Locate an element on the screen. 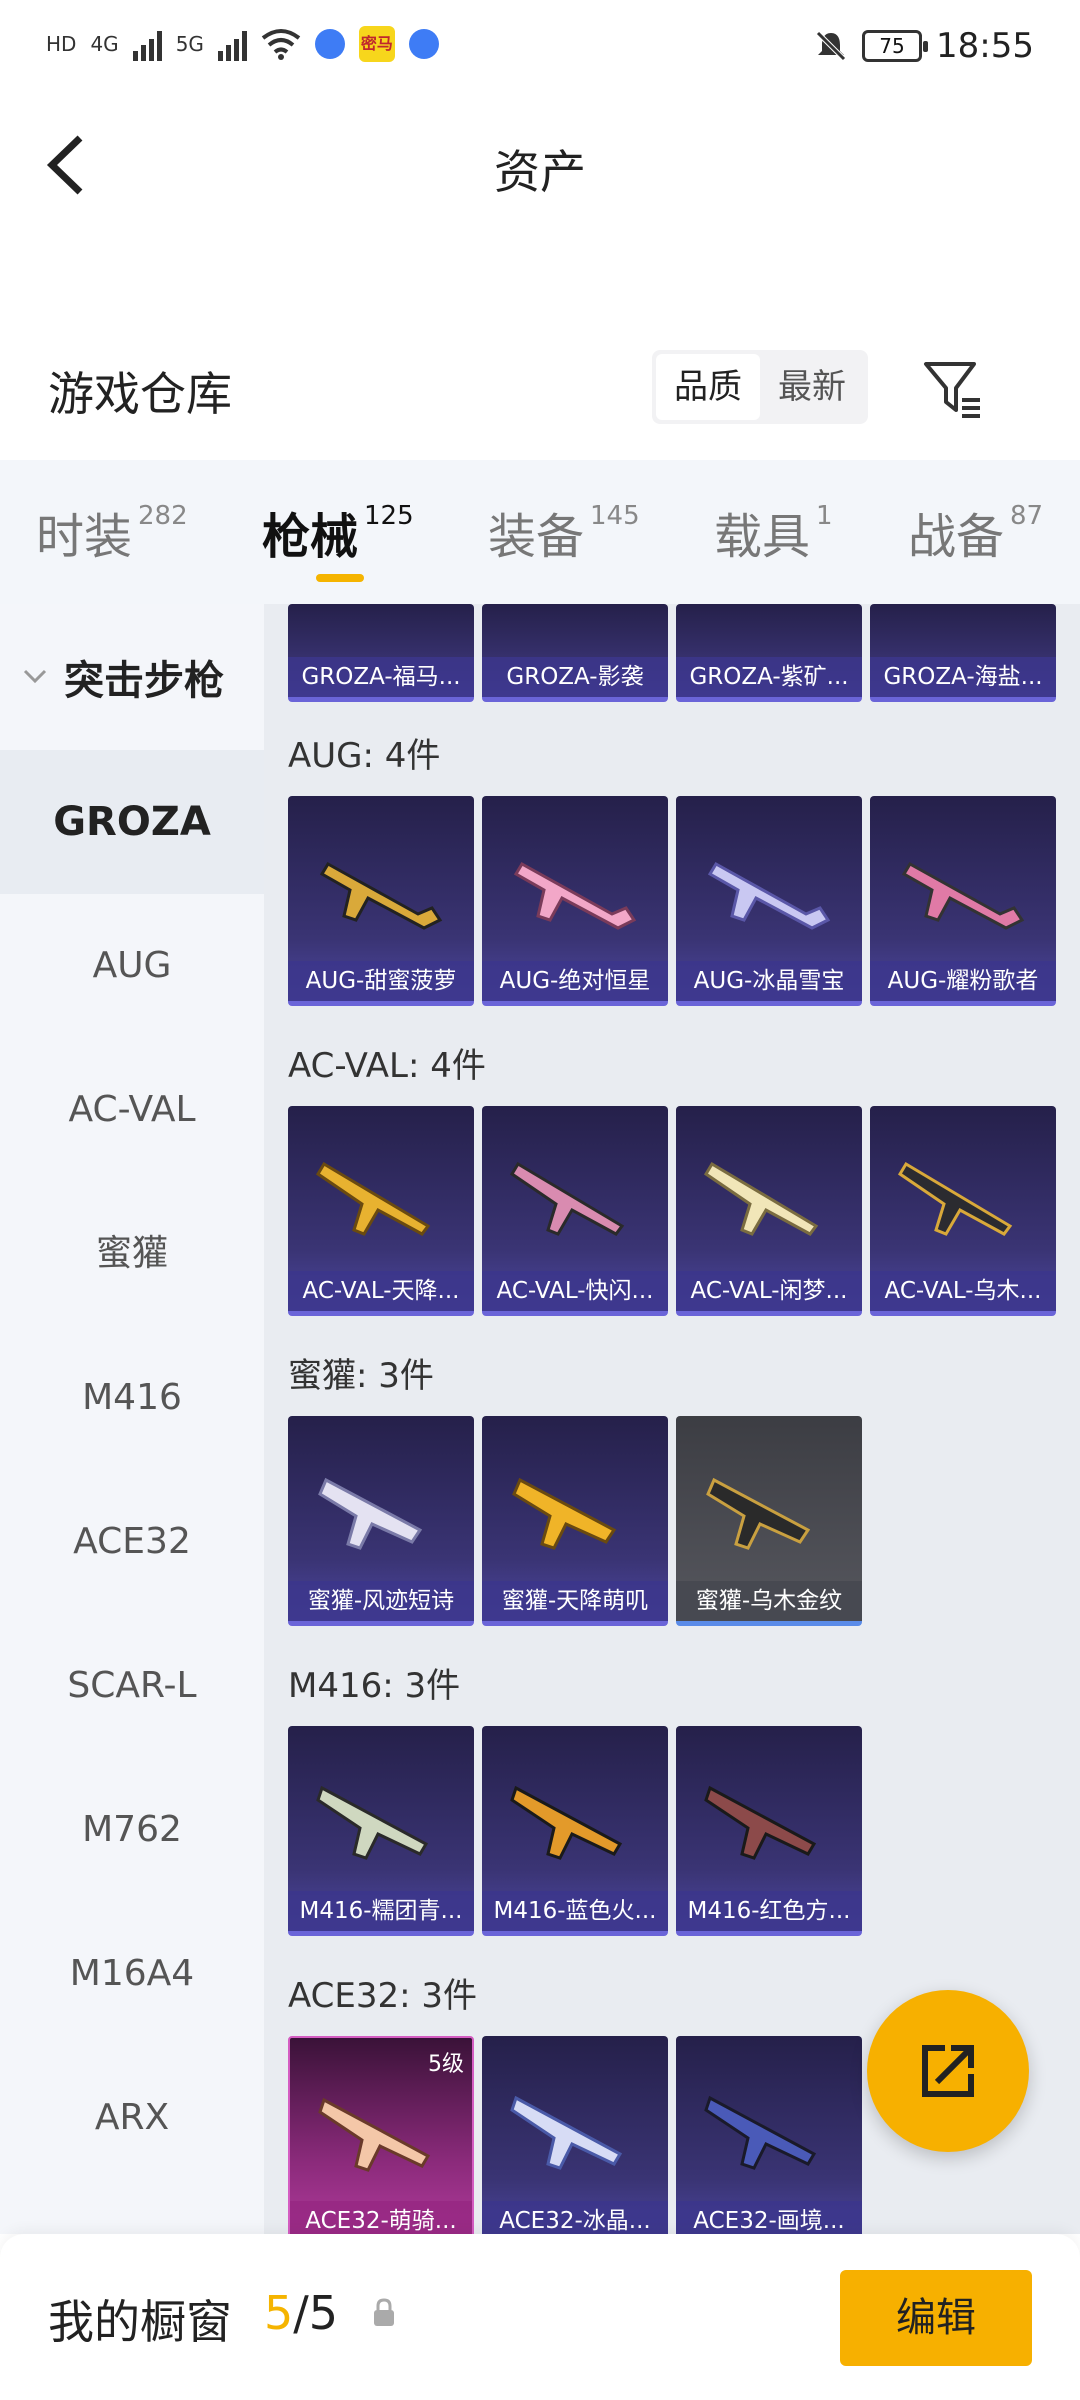 Image resolution: width=1080 pixels, height=2400 pixels. sidebar-item-ac-val: AC-VAL is located at coordinates (132, 1110).